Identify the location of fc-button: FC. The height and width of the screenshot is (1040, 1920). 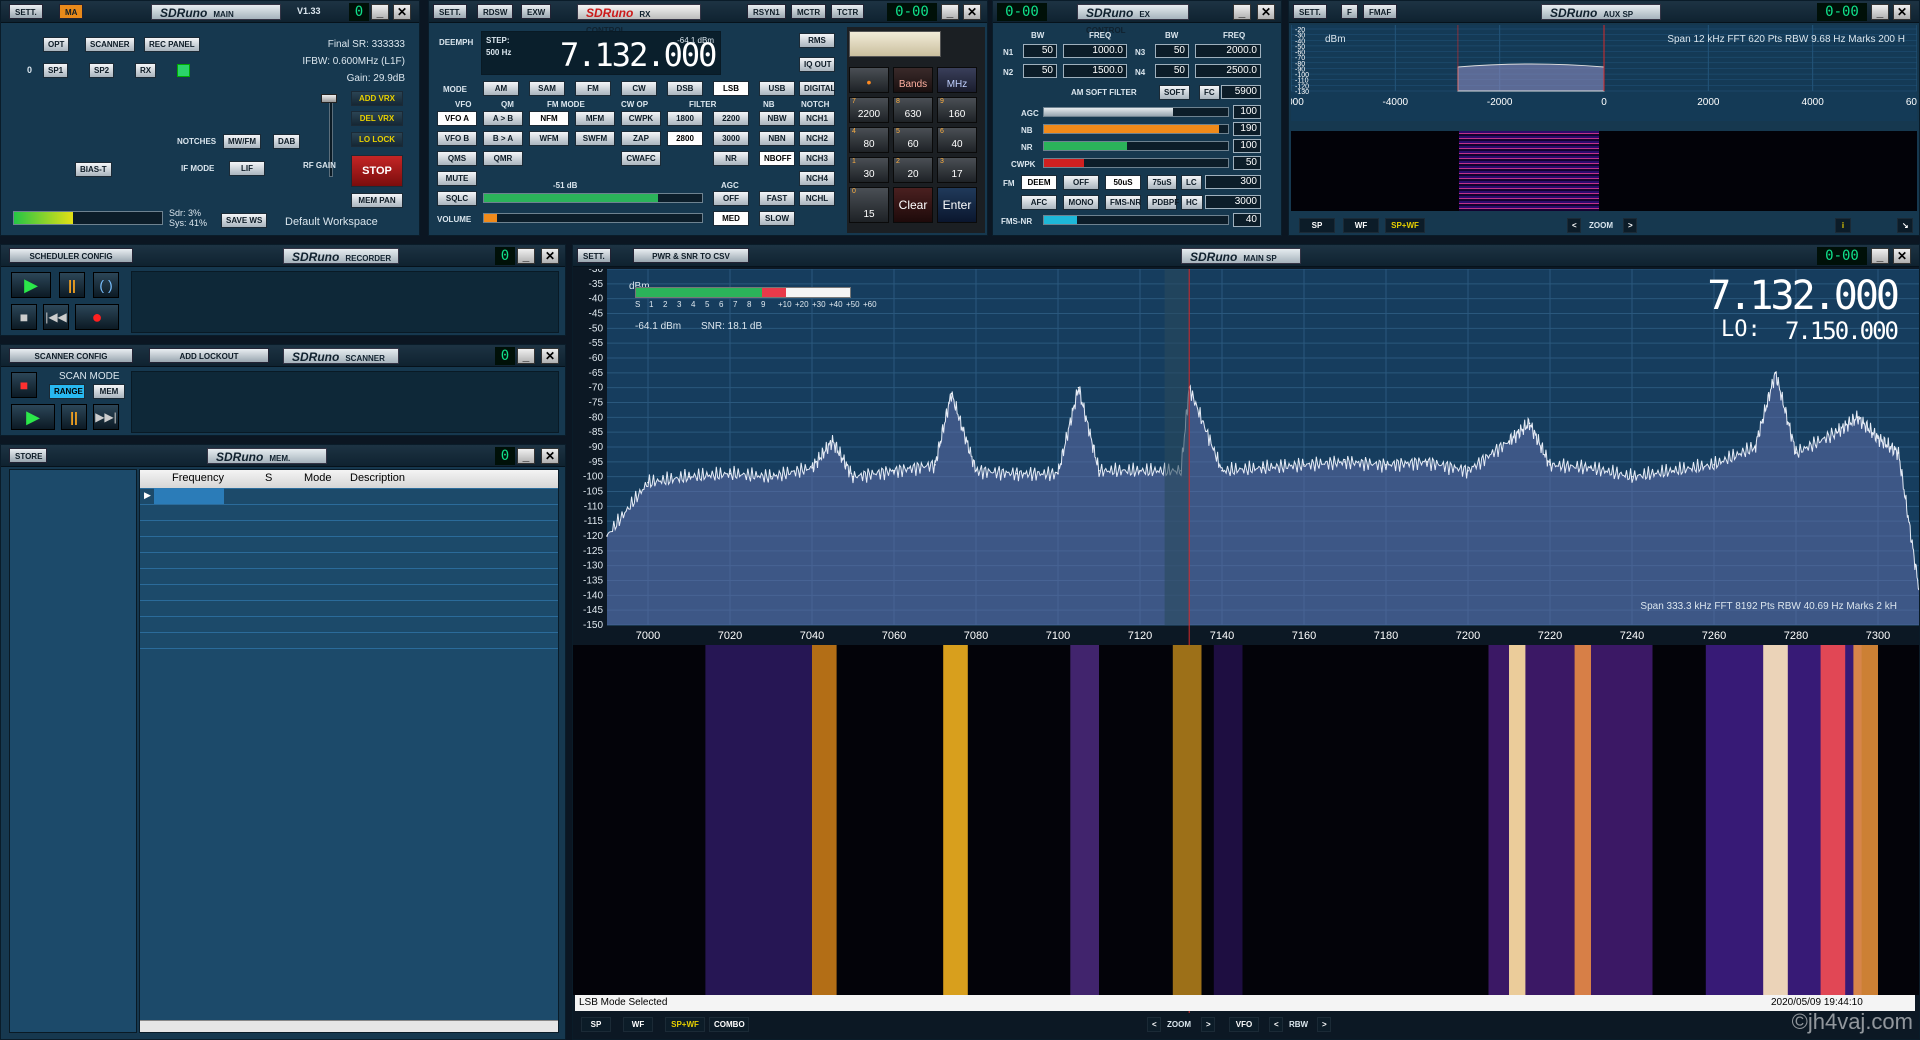
(1209, 92).